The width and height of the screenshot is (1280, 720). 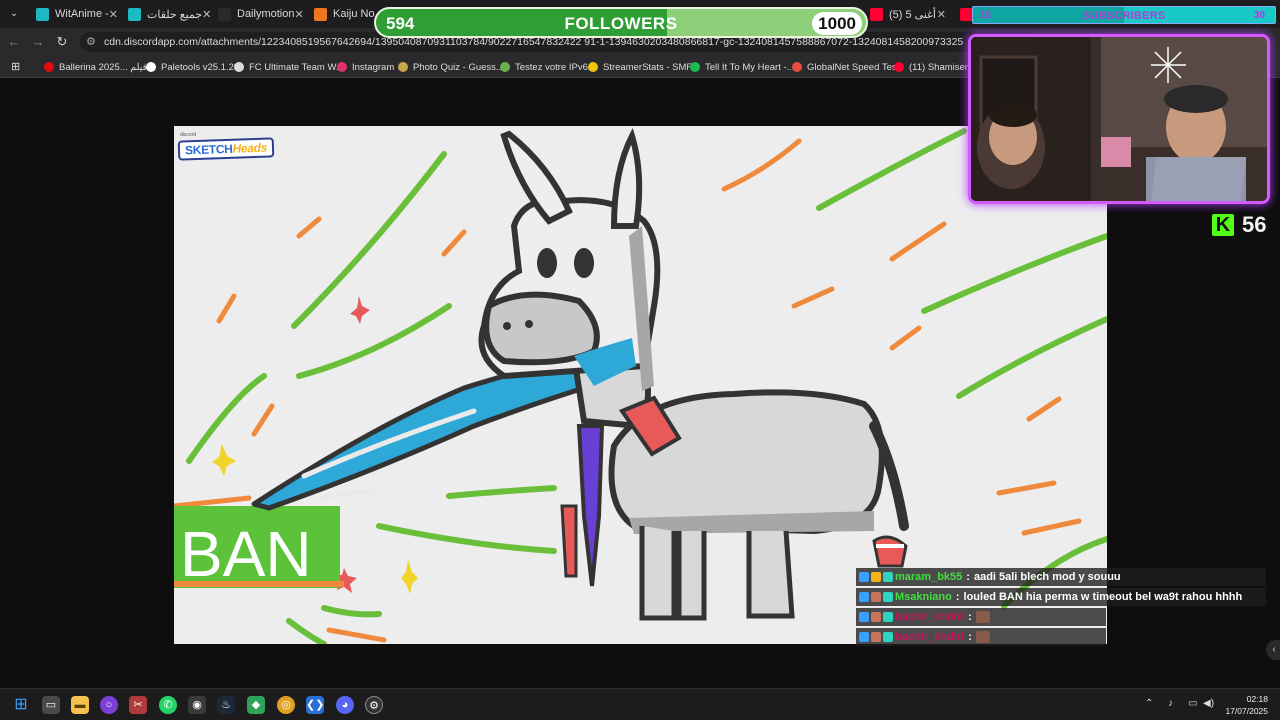 What do you see at coordinates (1273, 650) in the screenshot?
I see `collapse-arrow-icon: ‹` at bounding box center [1273, 650].